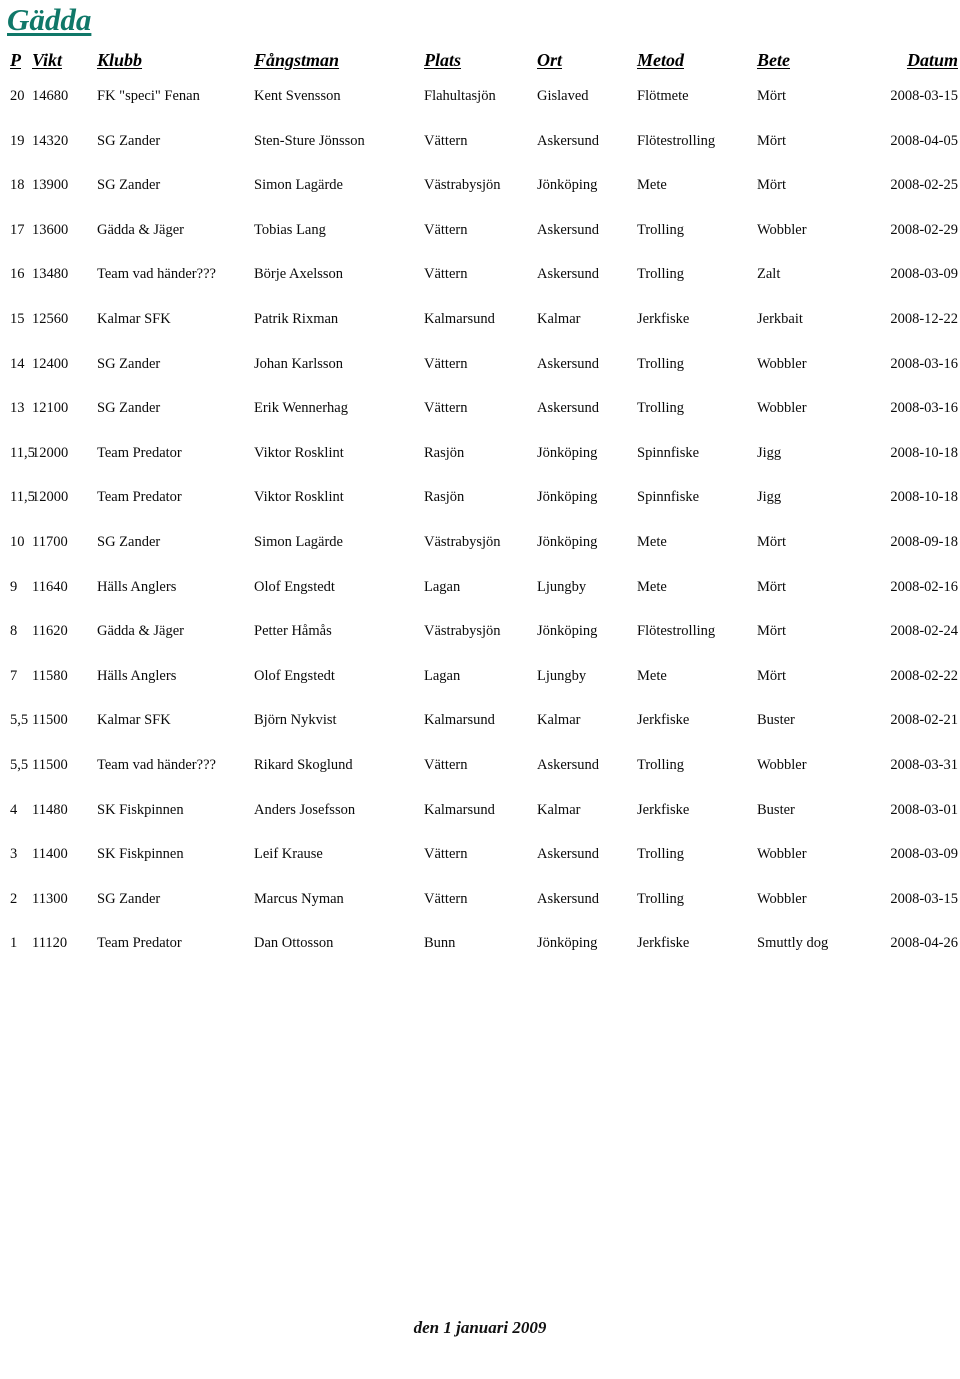 This screenshot has width=960, height=1379. Describe the element at coordinates (924, 318) in the screenshot. I see `cell-datum: 2008-12-22` at that location.